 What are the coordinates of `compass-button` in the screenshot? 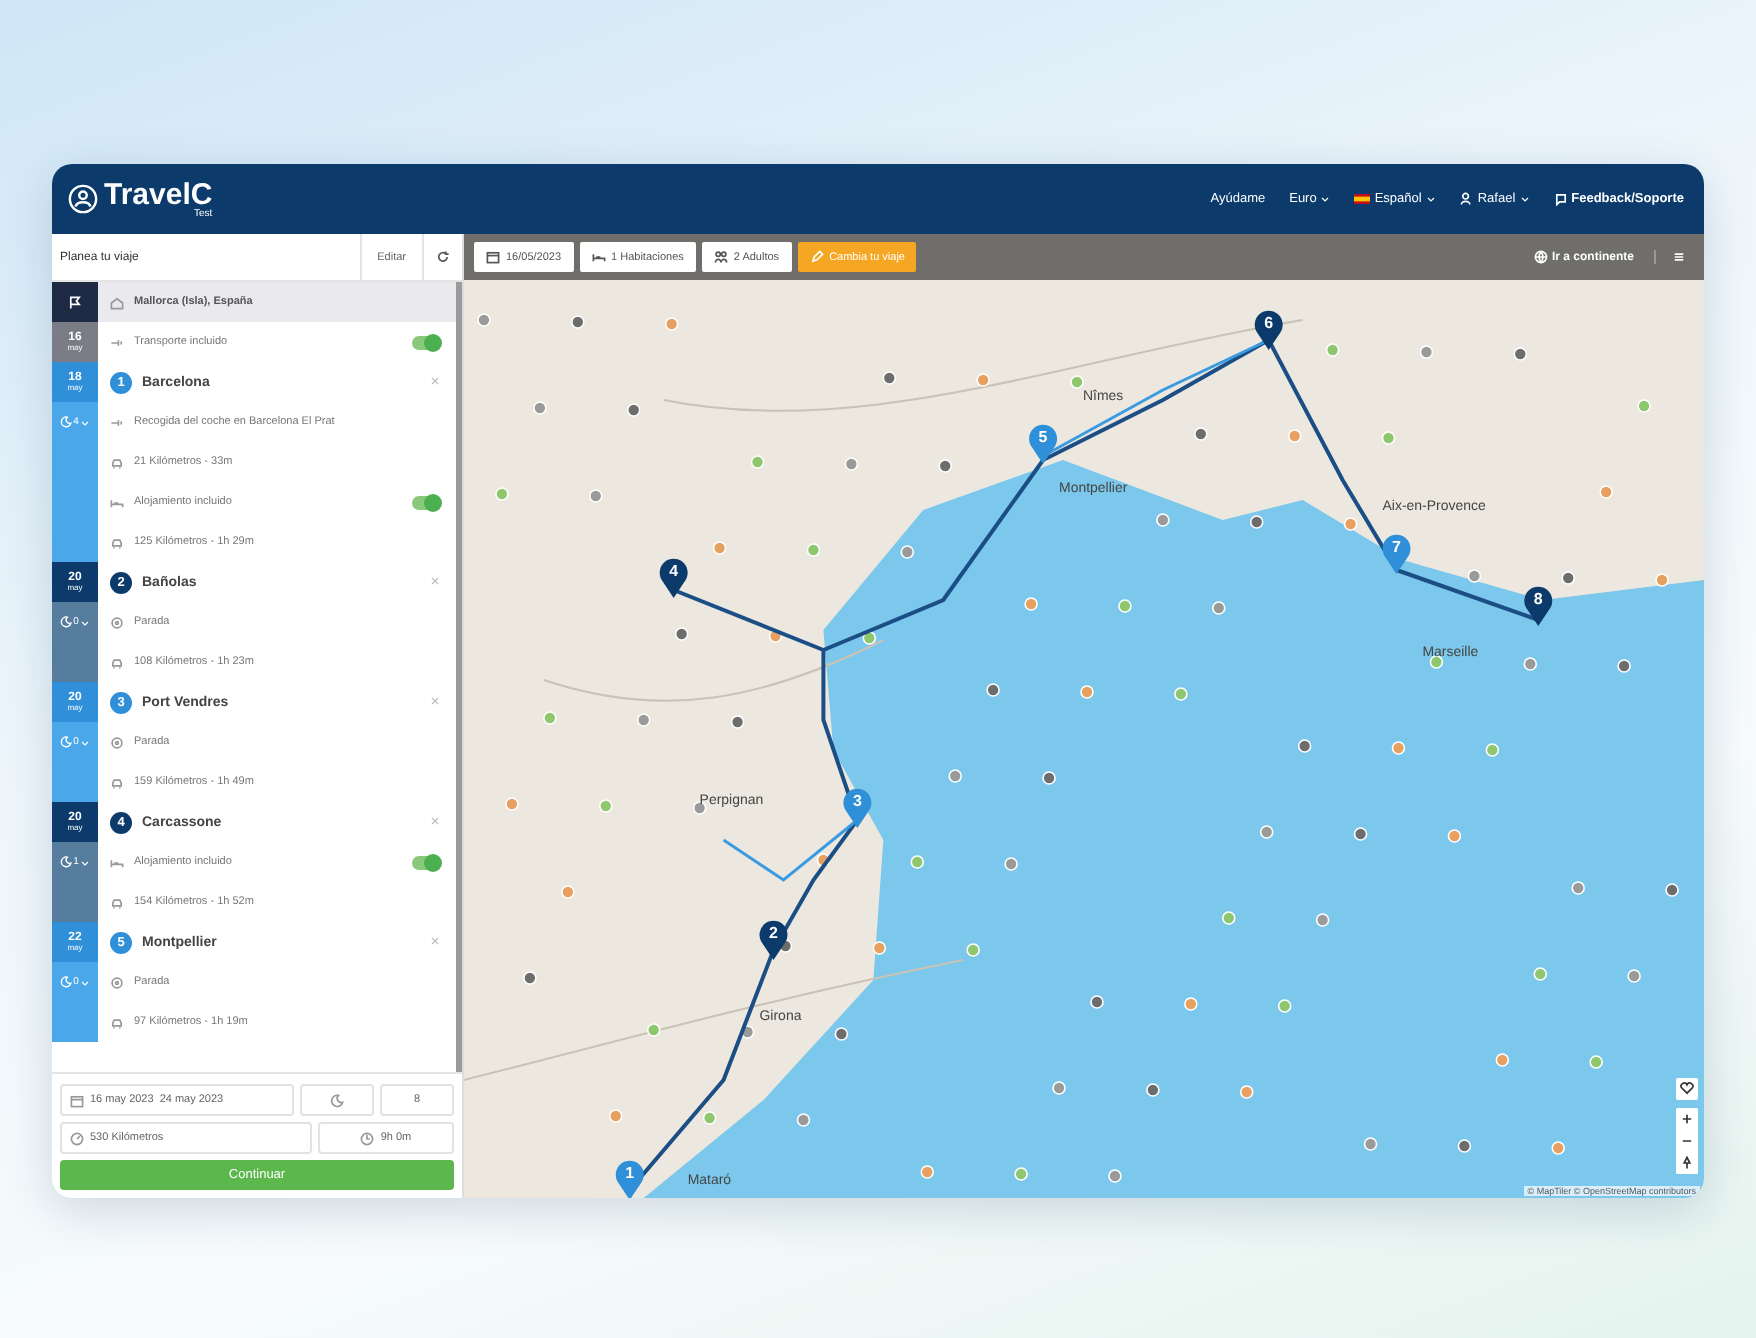 It's located at (1687, 1163).